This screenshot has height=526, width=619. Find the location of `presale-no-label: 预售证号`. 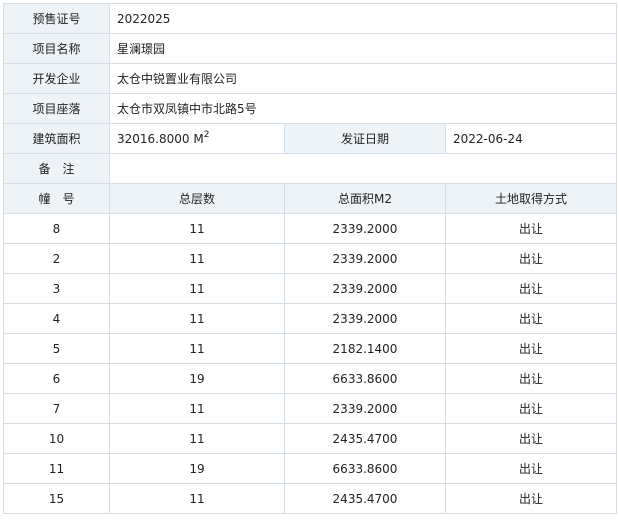

presale-no-label: 预售证号 is located at coordinates (56, 18).